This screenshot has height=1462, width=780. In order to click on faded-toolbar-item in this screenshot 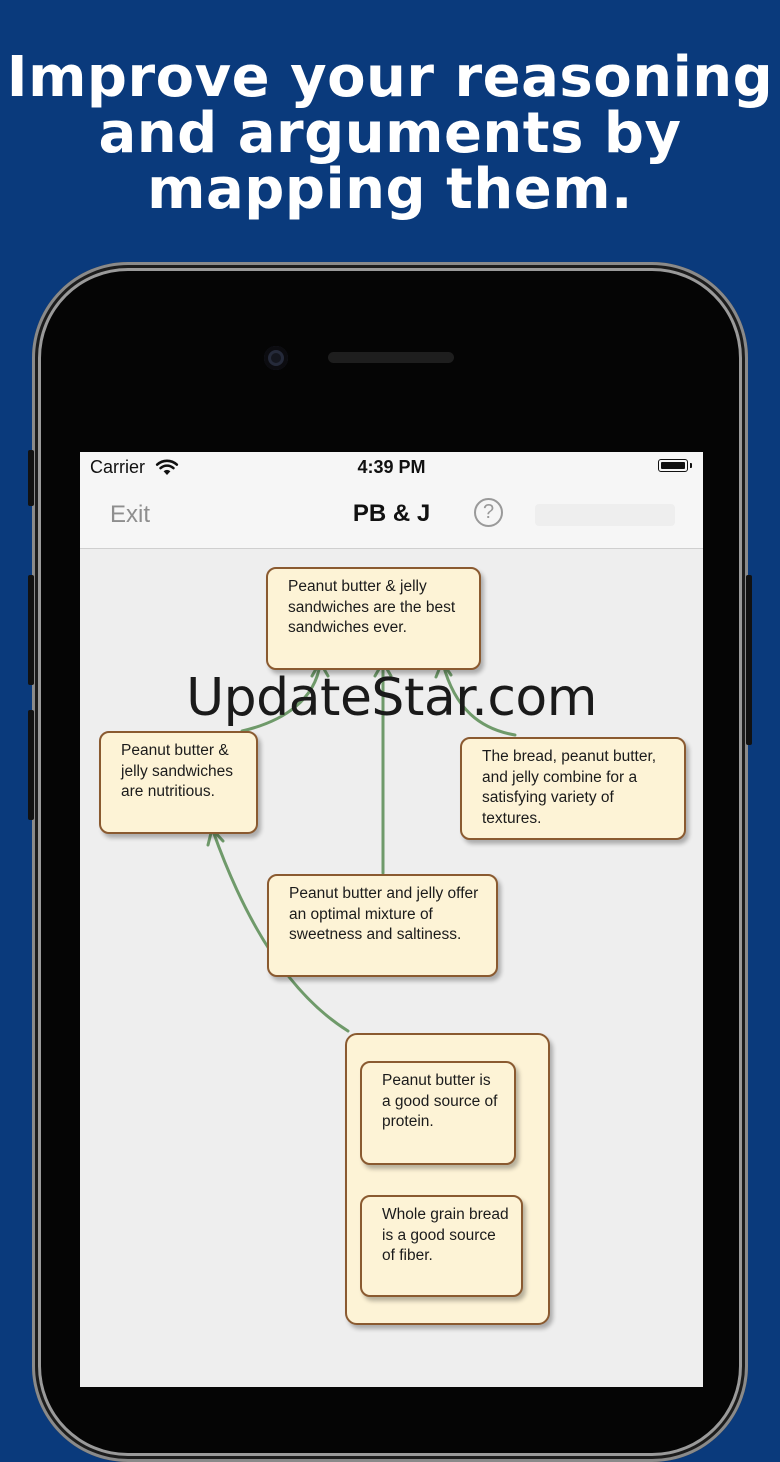, I will do `click(605, 515)`.